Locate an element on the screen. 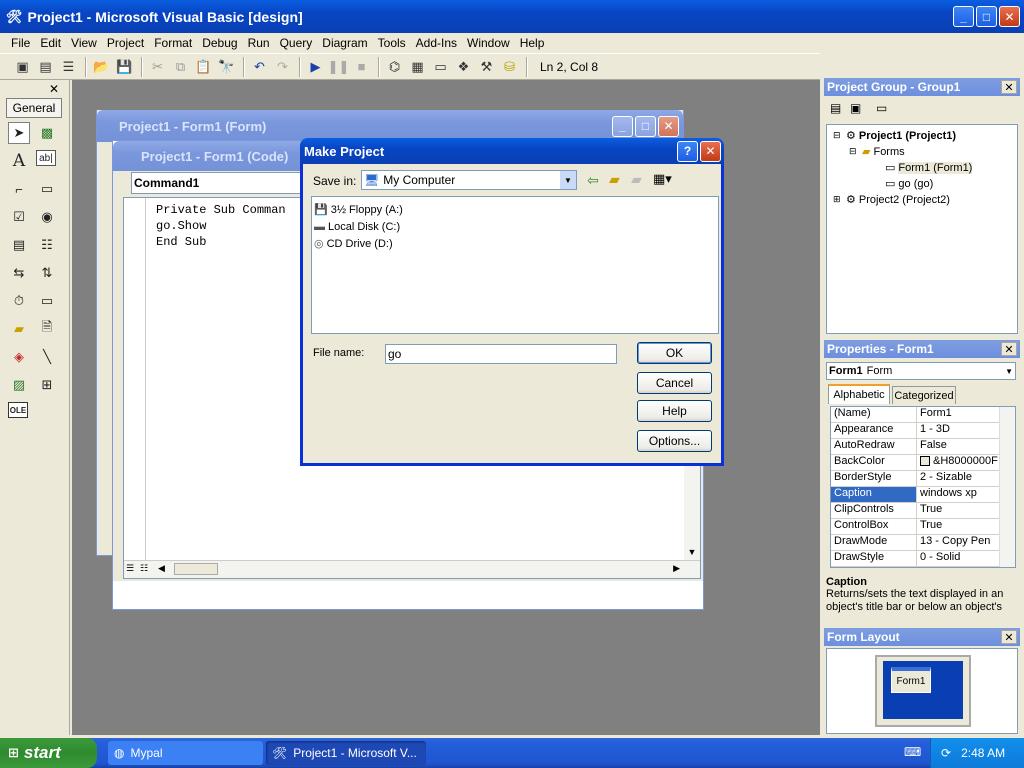  form-layout-icon: ▭ is located at coordinates (440, 66).